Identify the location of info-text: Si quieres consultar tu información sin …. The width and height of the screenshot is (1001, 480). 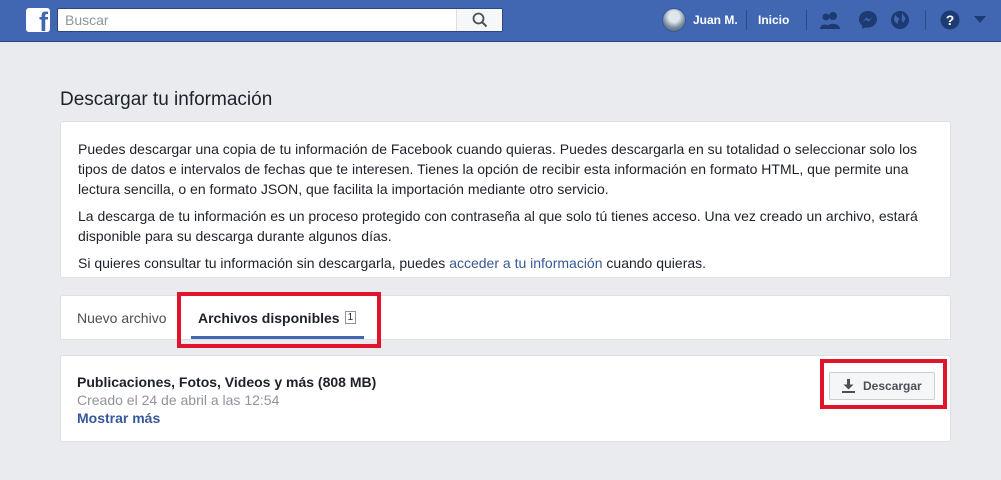
(264, 263).